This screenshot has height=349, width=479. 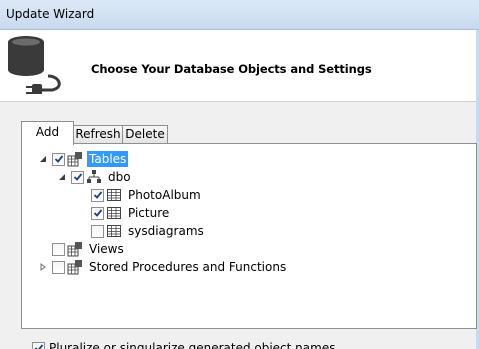 I want to click on tree-node-sysdiagrams: sysdiagrams, so click(x=148, y=231).